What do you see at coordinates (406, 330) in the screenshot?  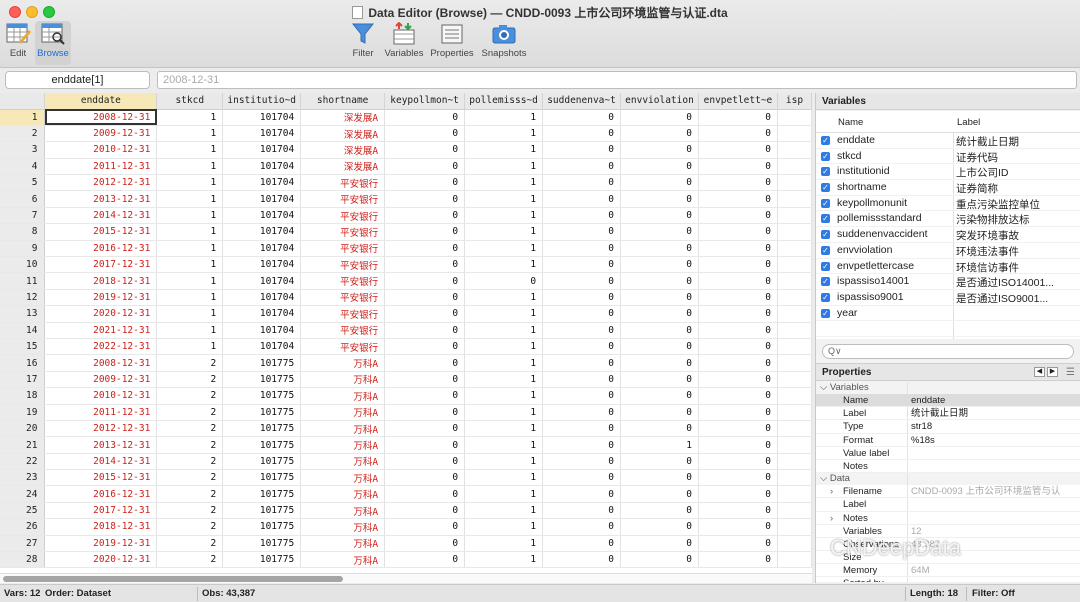 I see `table-row: 14 2021-12-31 1 101704 平安银行 0 1 0 0 0` at bounding box center [406, 330].